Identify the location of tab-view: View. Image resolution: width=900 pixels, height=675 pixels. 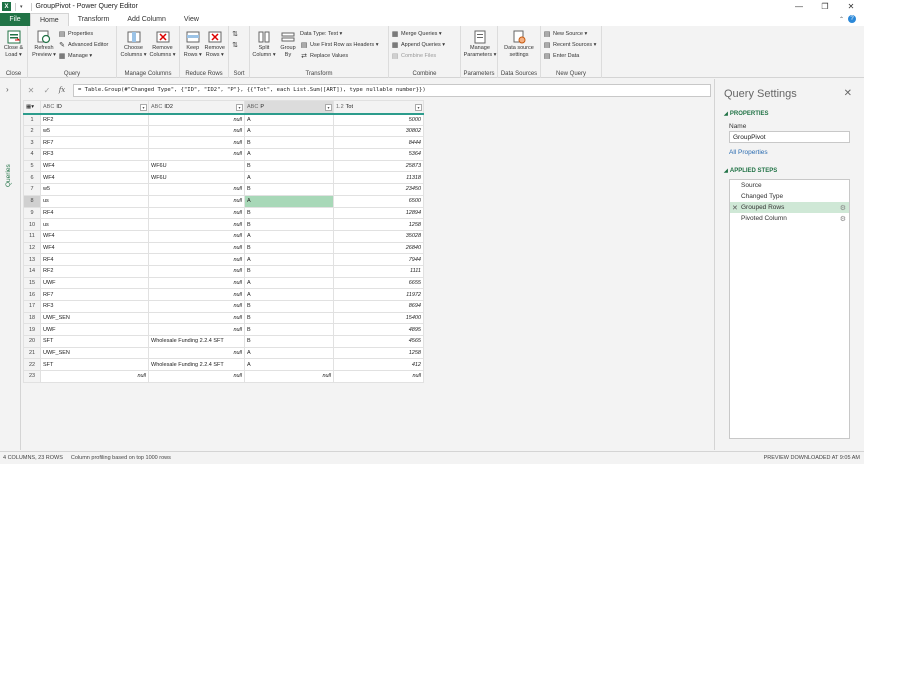
(191, 19).